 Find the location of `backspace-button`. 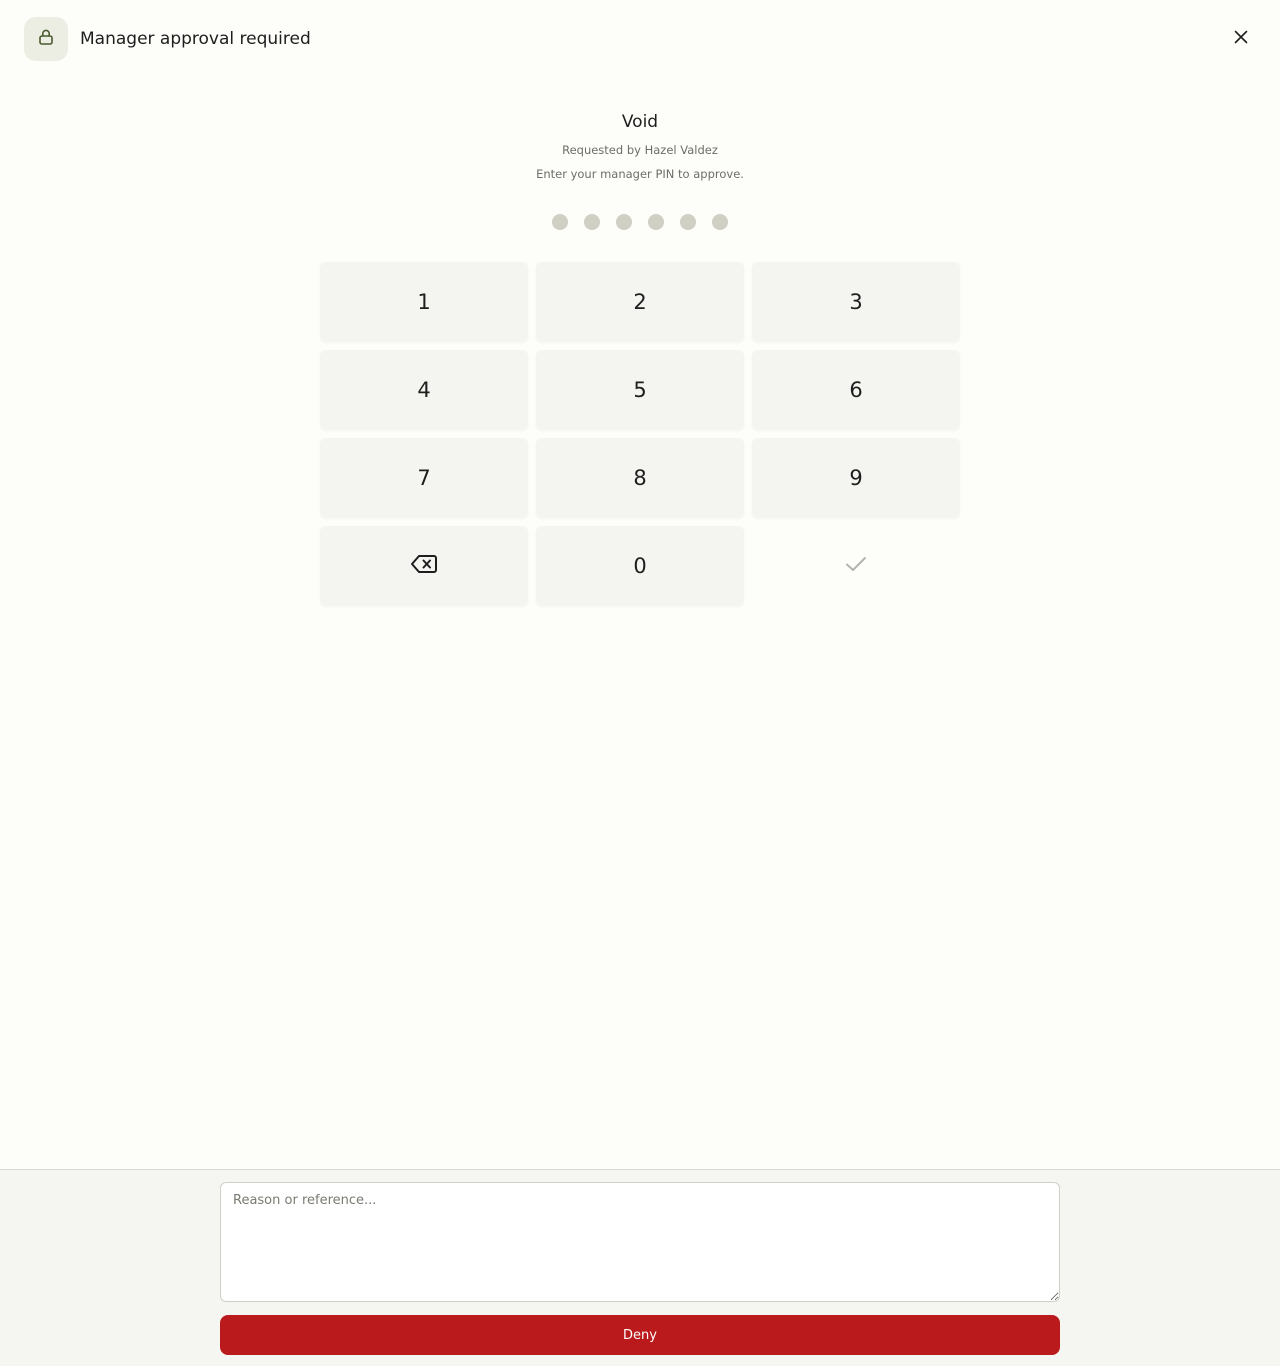

backspace-button is located at coordinates (424, 566).